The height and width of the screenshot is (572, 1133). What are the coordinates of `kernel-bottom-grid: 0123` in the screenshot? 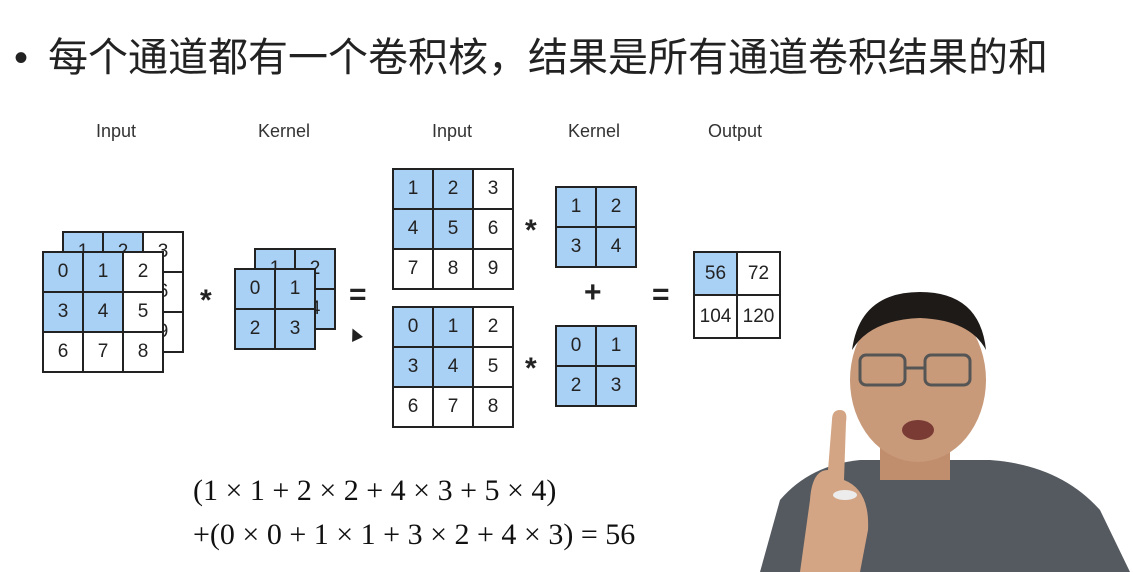 It's located at (596, 366).